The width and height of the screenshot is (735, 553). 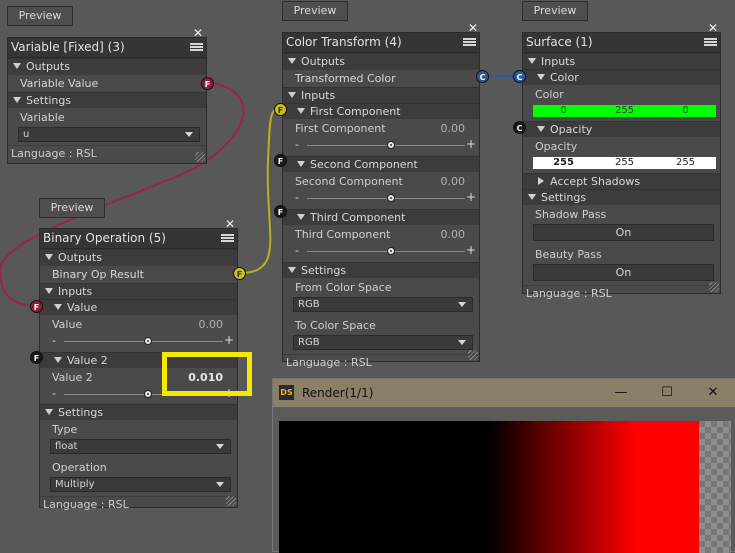 I want to click on surface-opacity-input-port: C, so click(x=519, y=127).